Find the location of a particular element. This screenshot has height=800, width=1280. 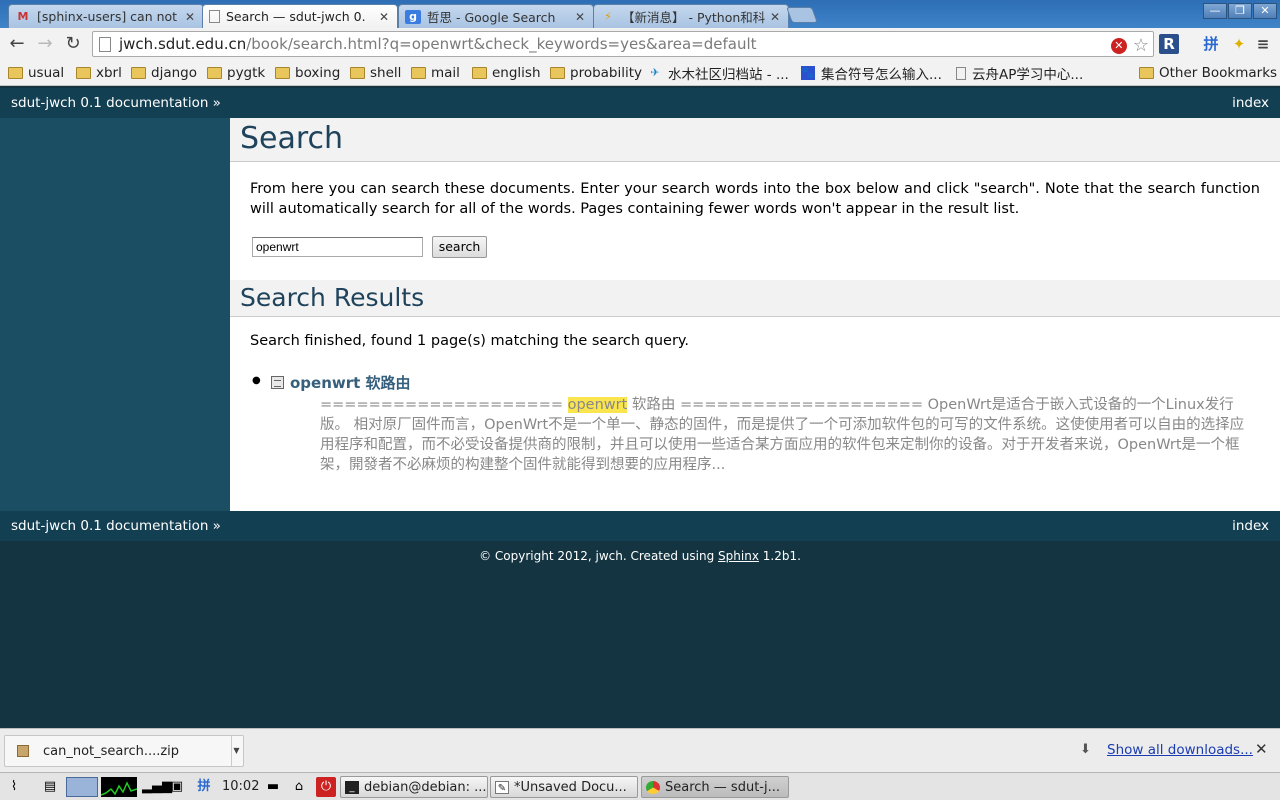

bookmark-label: probability is located at coordinates (606, 73).